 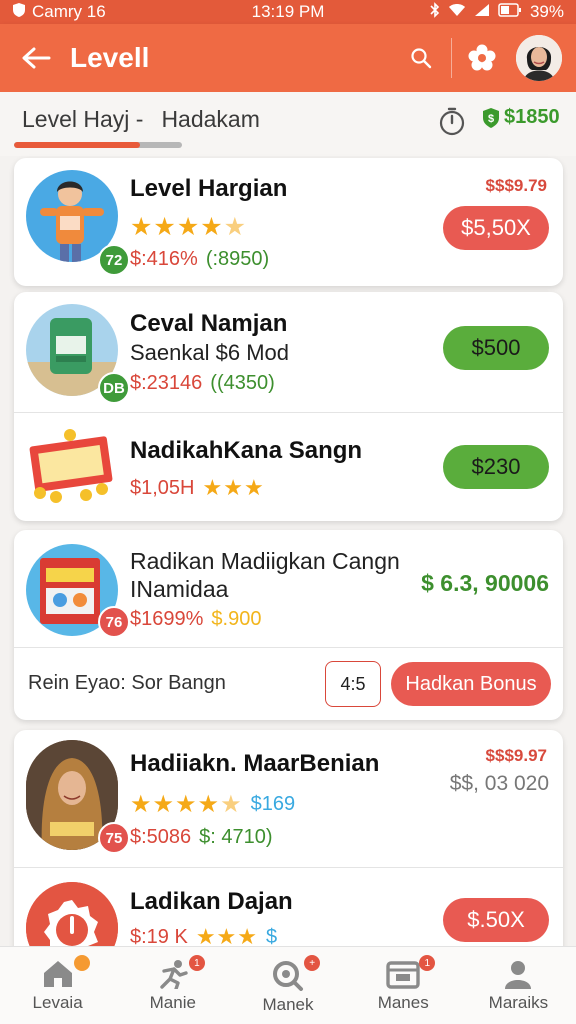 I want to click on level-progress-bar, so click(x=98, y=145).